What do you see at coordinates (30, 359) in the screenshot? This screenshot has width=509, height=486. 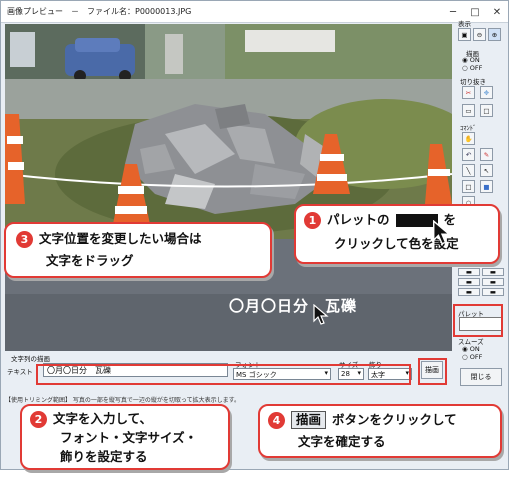 I see `section-label: 文字列の描画` at bounding box center [30, 359].